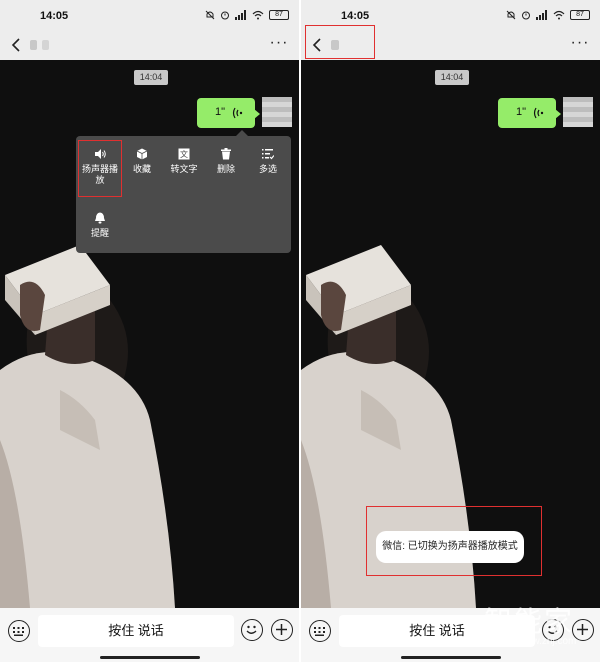  I want to click on emoji-icon, so click(252, 630).